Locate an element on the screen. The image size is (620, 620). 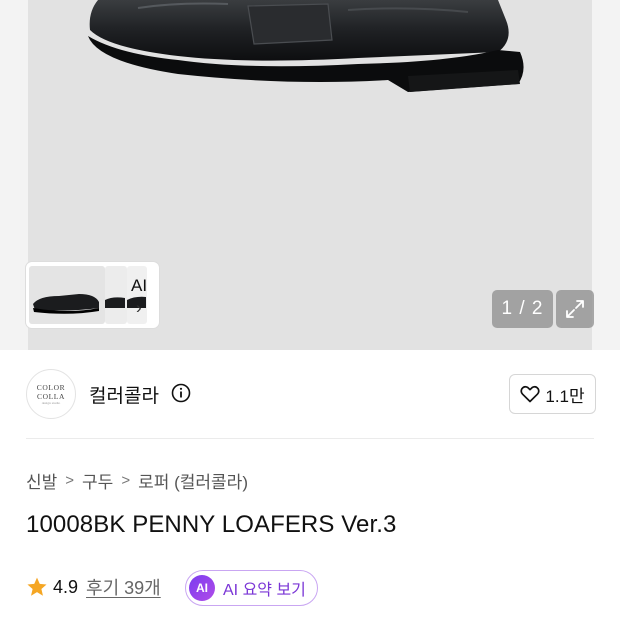
rating-row: 4.9 후기 39개 is located at coordinates (93, 587).